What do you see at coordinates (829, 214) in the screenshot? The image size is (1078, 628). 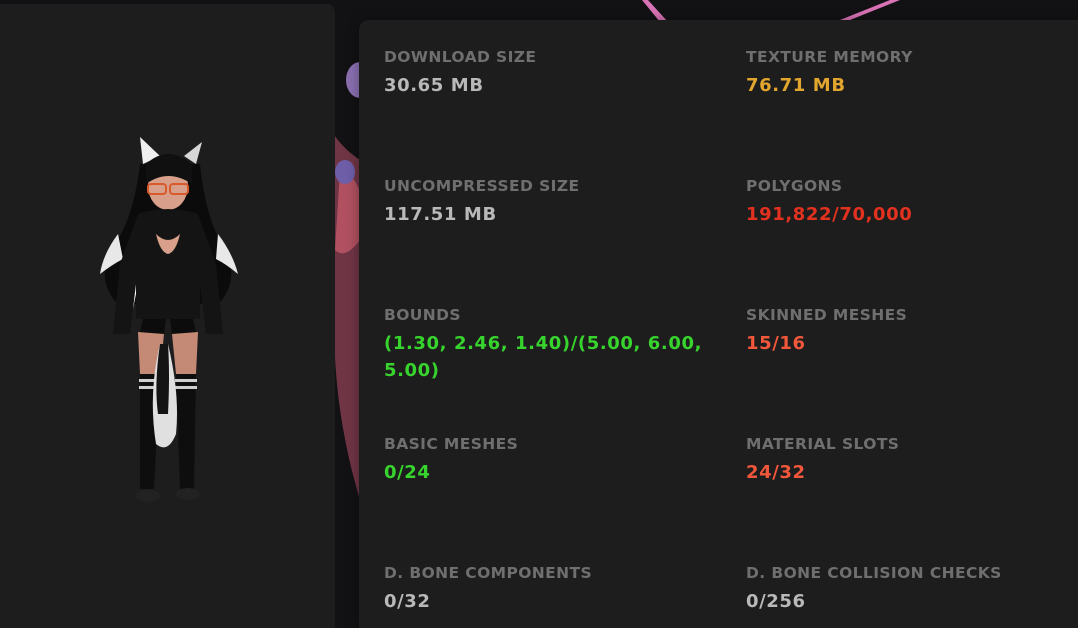 I see `stat-value: 191,822/70,000` at bounding box center [829, 214].